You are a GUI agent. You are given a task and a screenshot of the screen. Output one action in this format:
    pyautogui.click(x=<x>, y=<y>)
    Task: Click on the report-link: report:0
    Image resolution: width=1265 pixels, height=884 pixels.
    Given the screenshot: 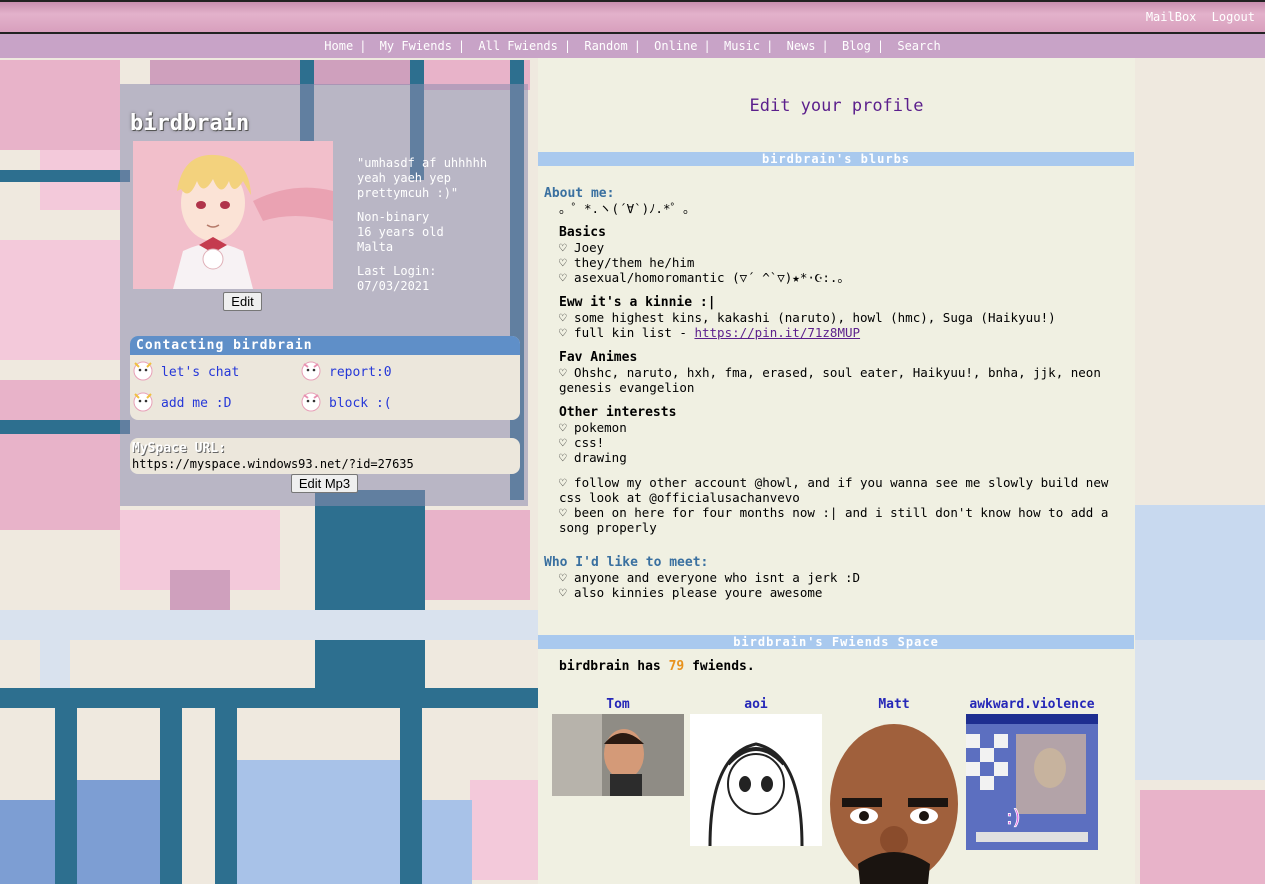 What is the action you would take?
    pyautogui.click(x=346, y=371)
    